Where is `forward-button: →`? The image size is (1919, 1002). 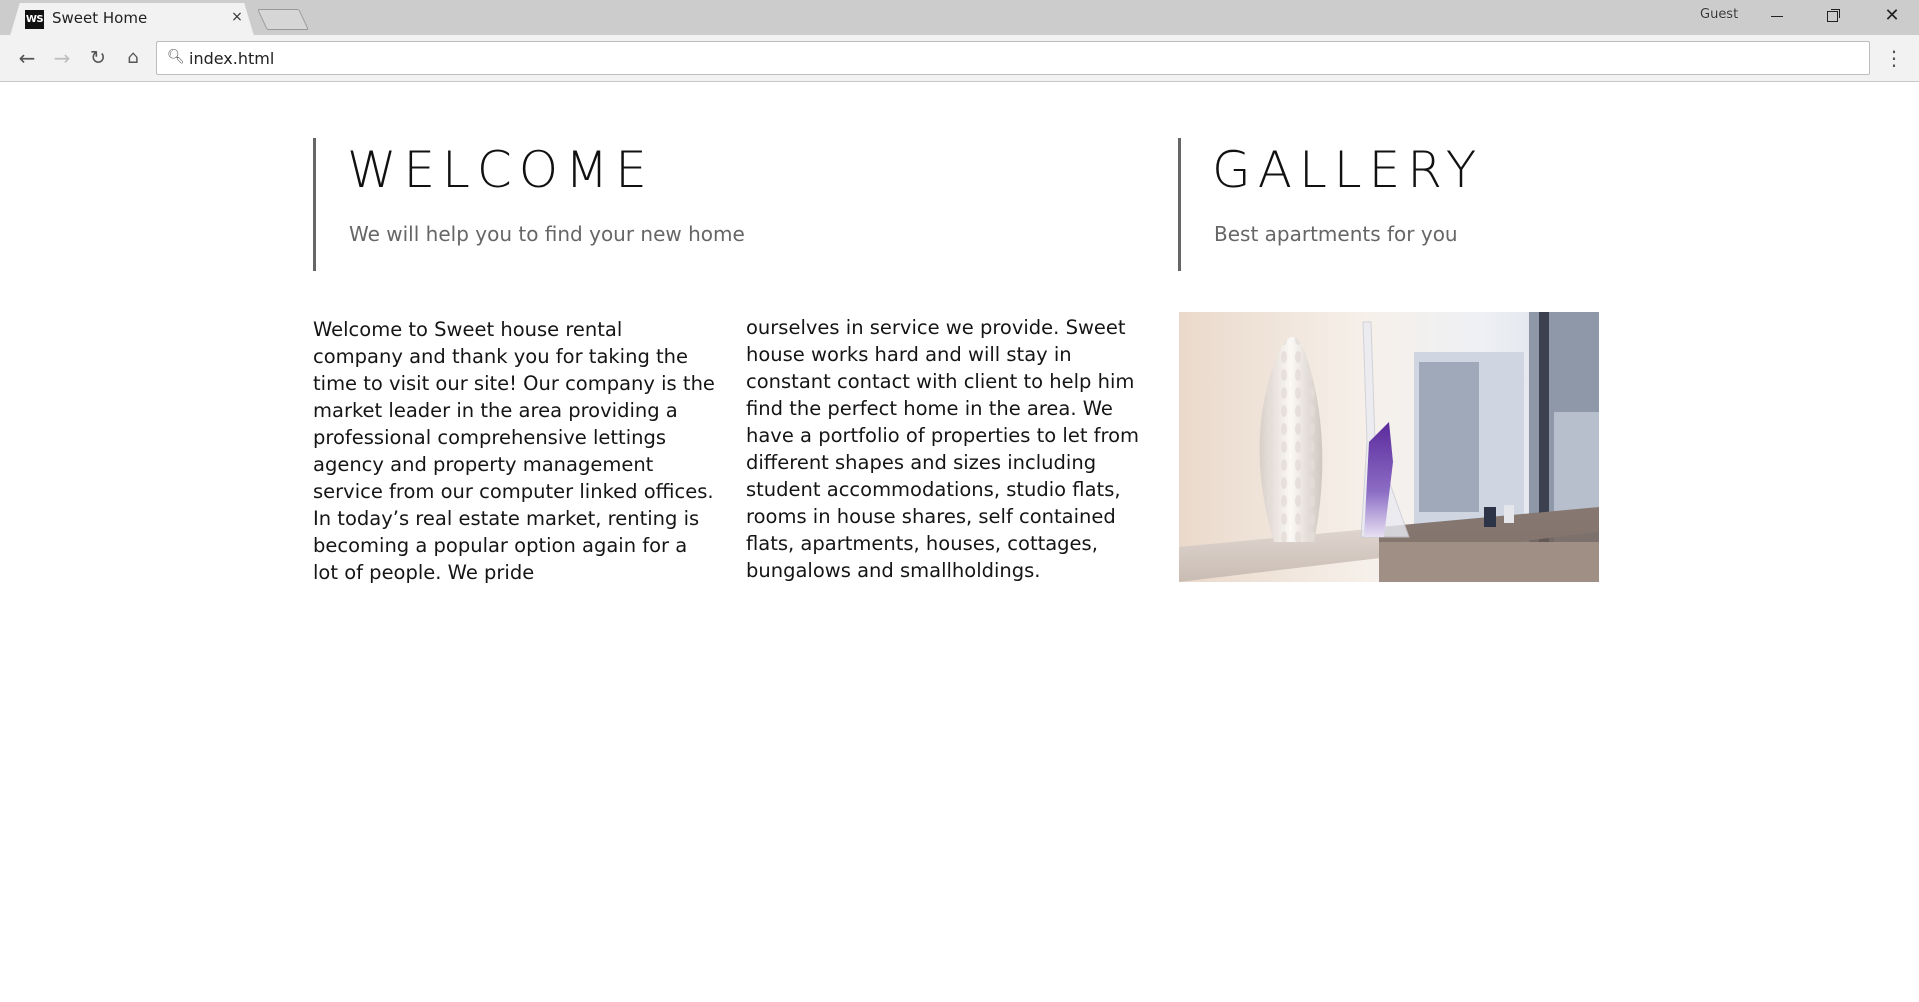 forward-button: → is located at coordinates (62, 58).